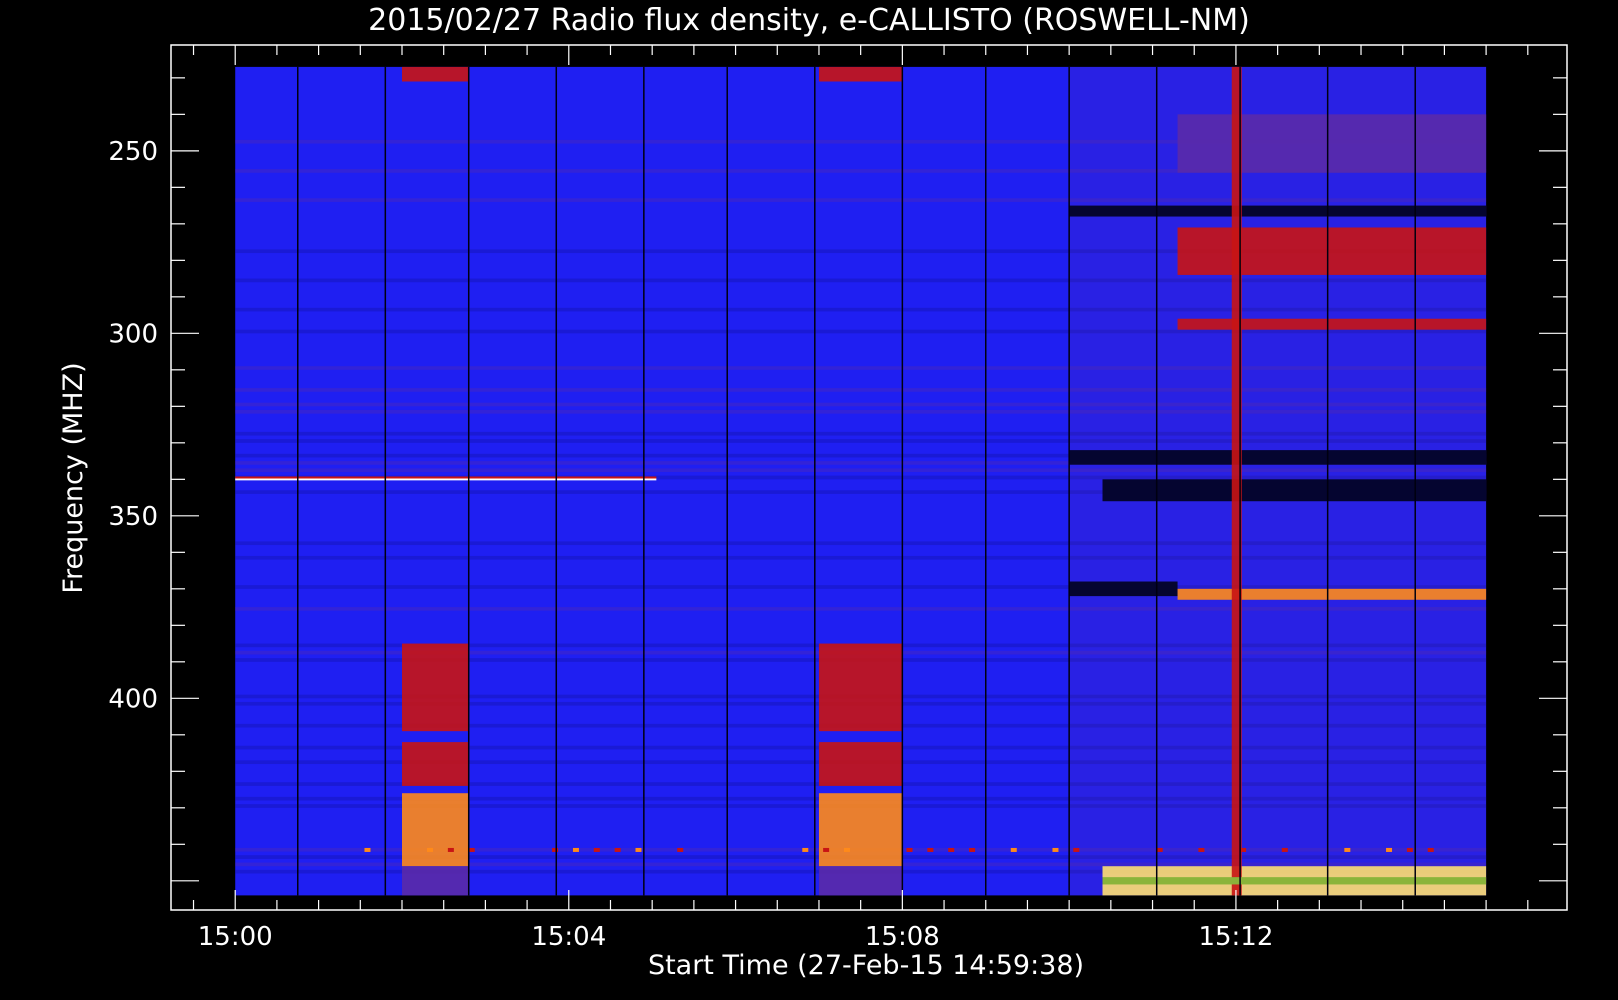 This screenshot has width=1618, height=1000. Describe the element at coordinates (902, 937) in the screenshot. I see `x-tick-label: 15:08` at that location.